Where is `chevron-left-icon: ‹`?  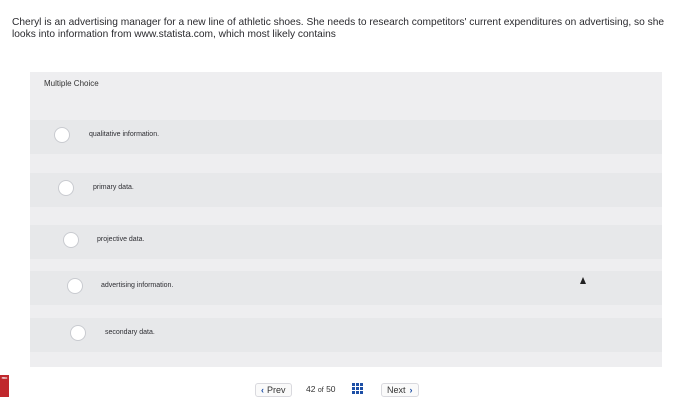 chevron-left-icon: ‹ is located at coordinates (262, 390).